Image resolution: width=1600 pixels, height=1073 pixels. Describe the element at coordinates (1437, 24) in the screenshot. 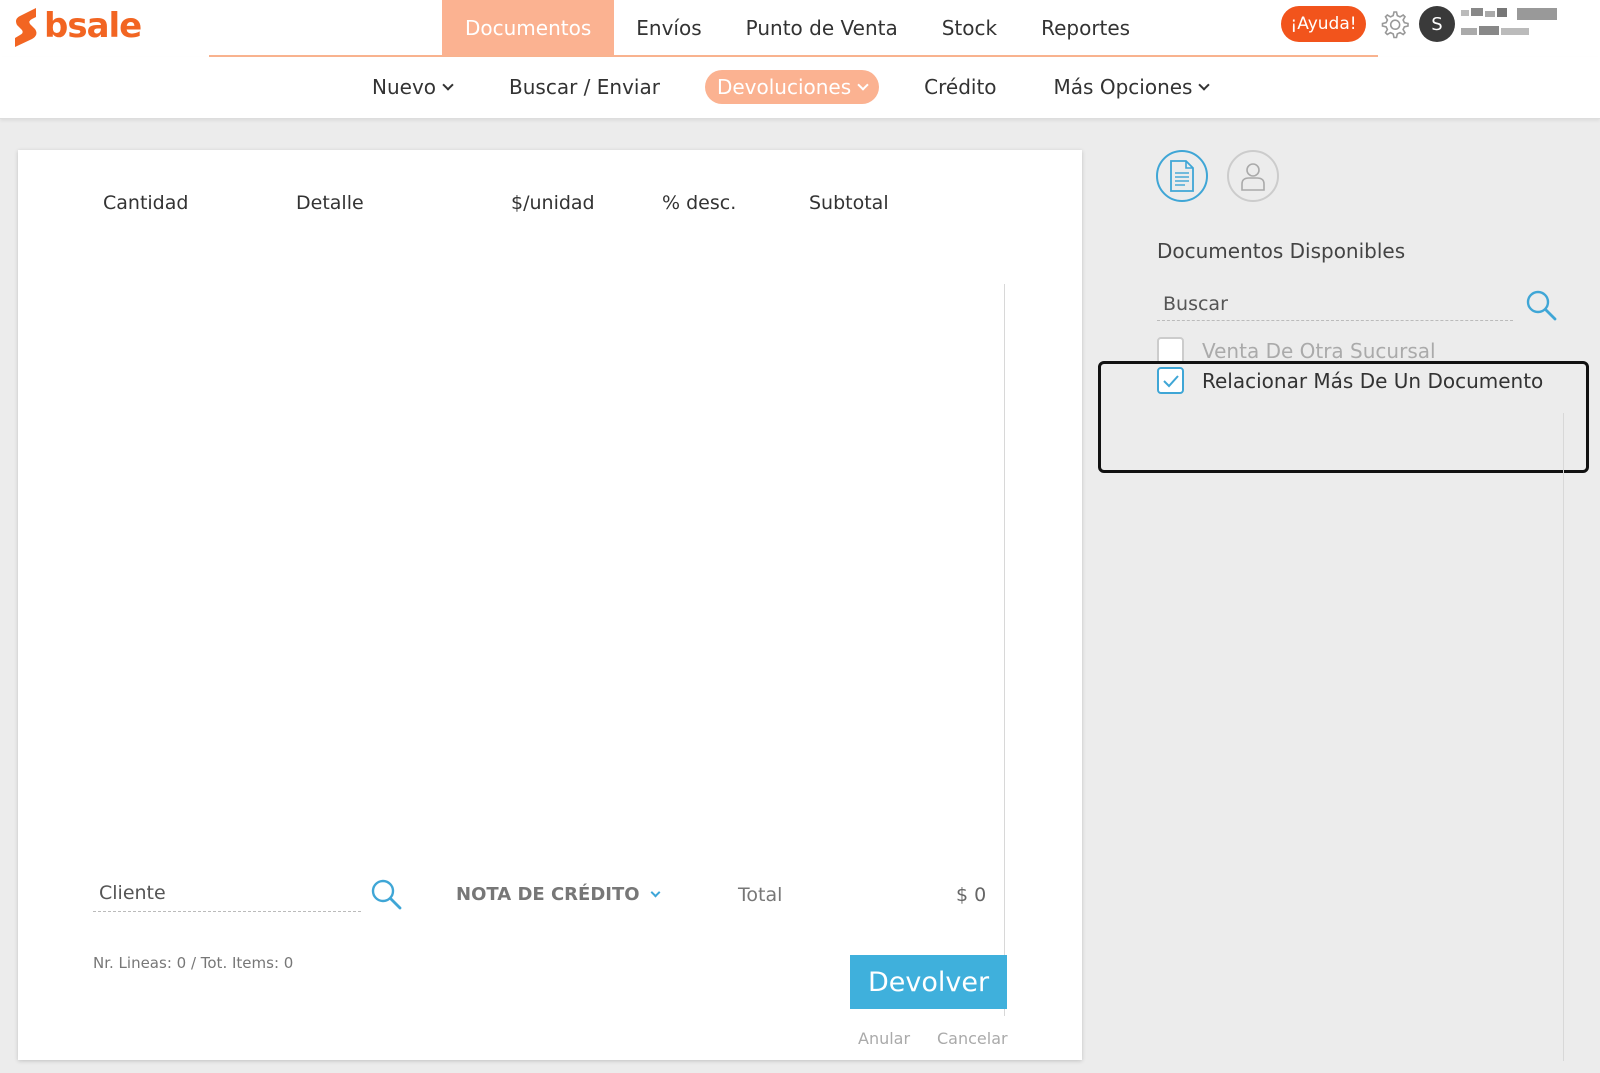

I see `user-avatar: S` at that location.